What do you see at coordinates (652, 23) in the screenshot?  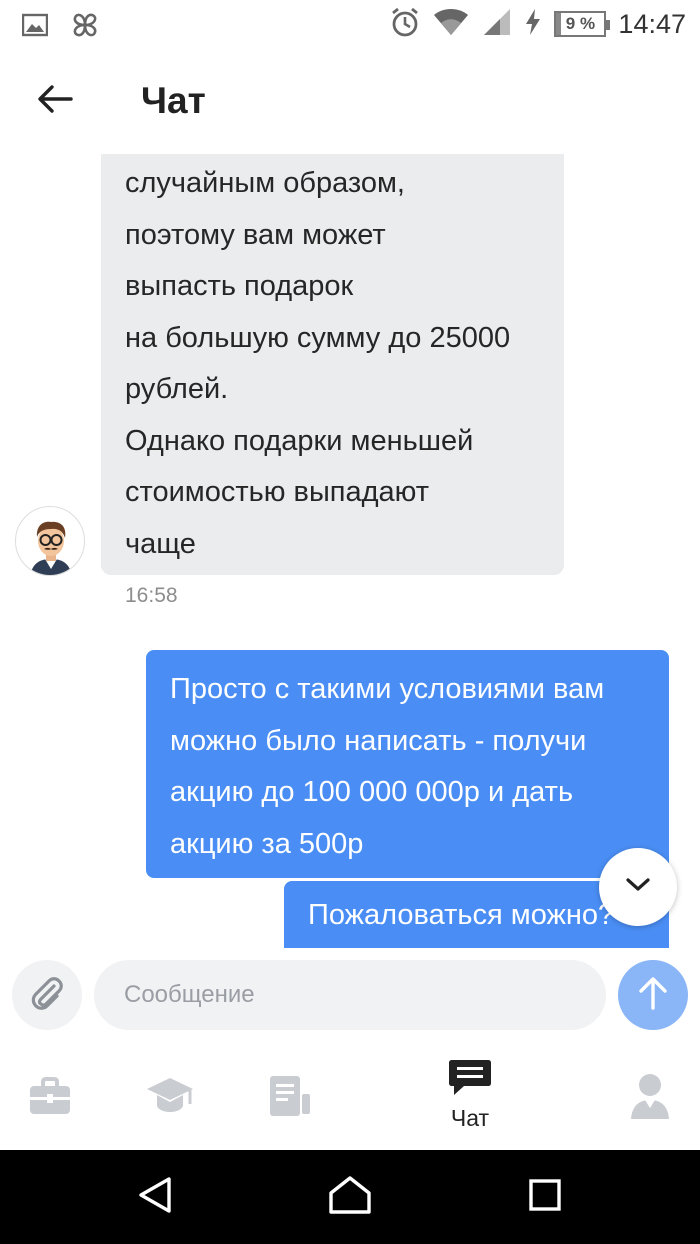 I see `status-time: 14:47` at bounding box center [652, 23].